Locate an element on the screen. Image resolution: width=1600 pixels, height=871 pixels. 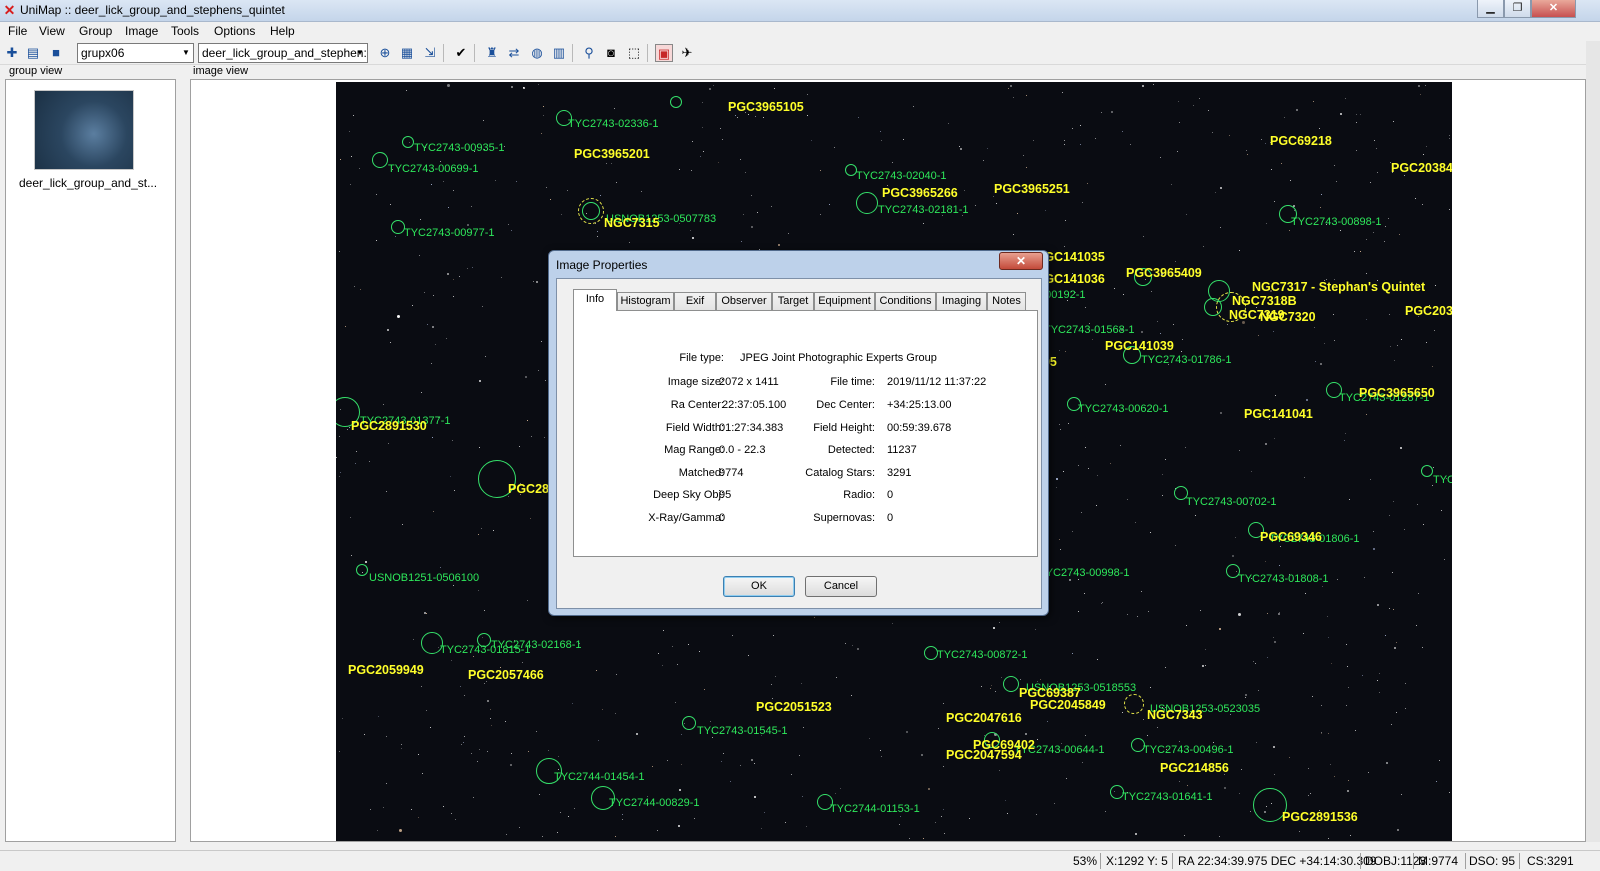
open-folder-icon: ▤ is located at coordinates (33, 53).